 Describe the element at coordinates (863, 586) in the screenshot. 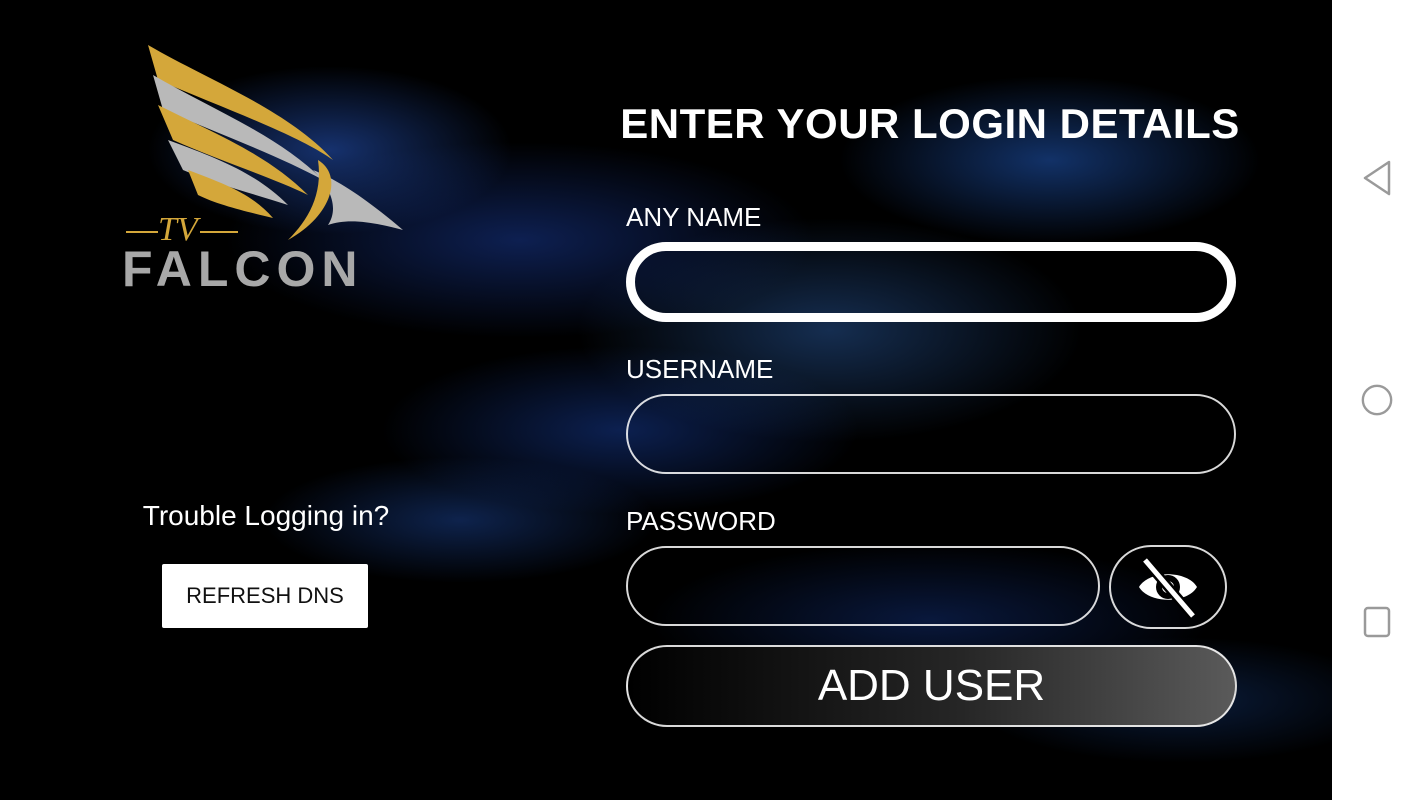

I see `password-input` at that location.